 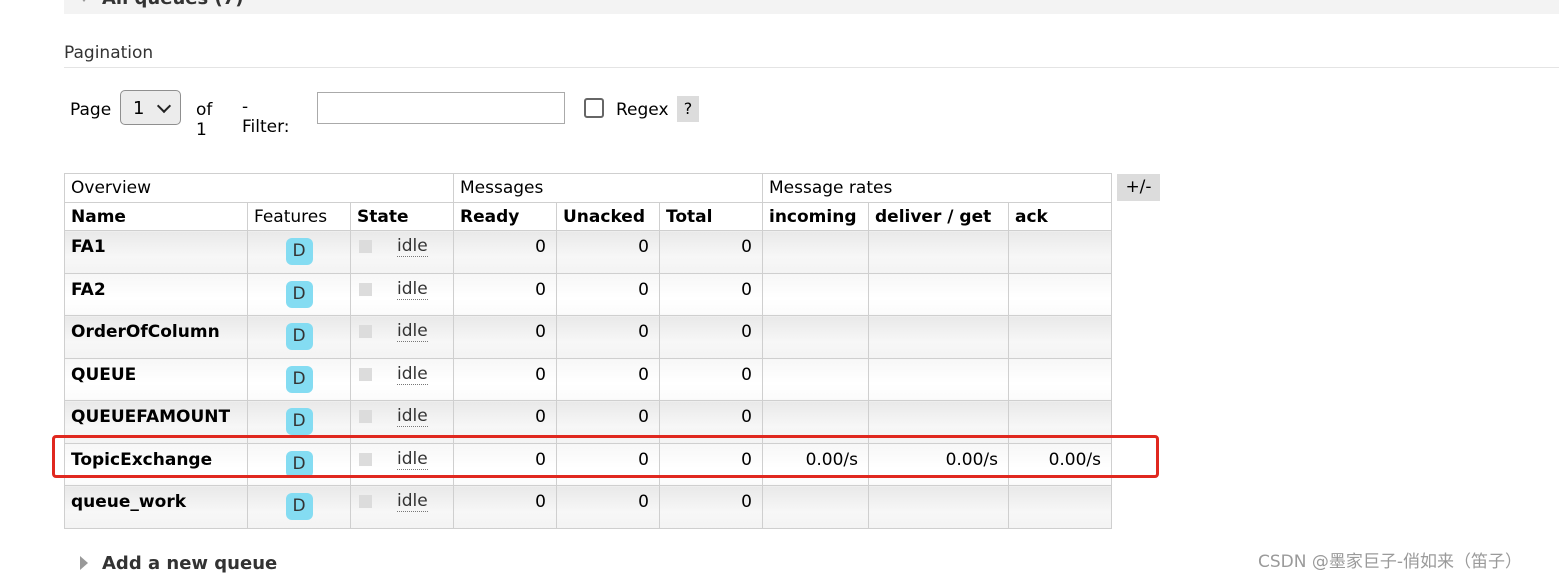 What do you see at coordinates (1138, 187) in the screenshot?
I see `toggle-columns-button: +/-` at bounding box center [1138, 187].